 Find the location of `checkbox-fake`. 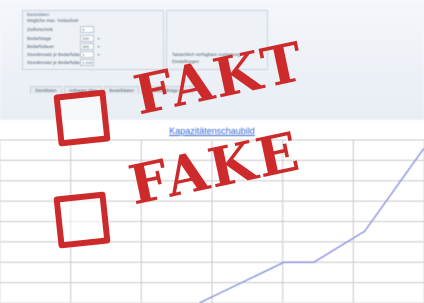

checkbox-fake is located at coordinates (82, 220).